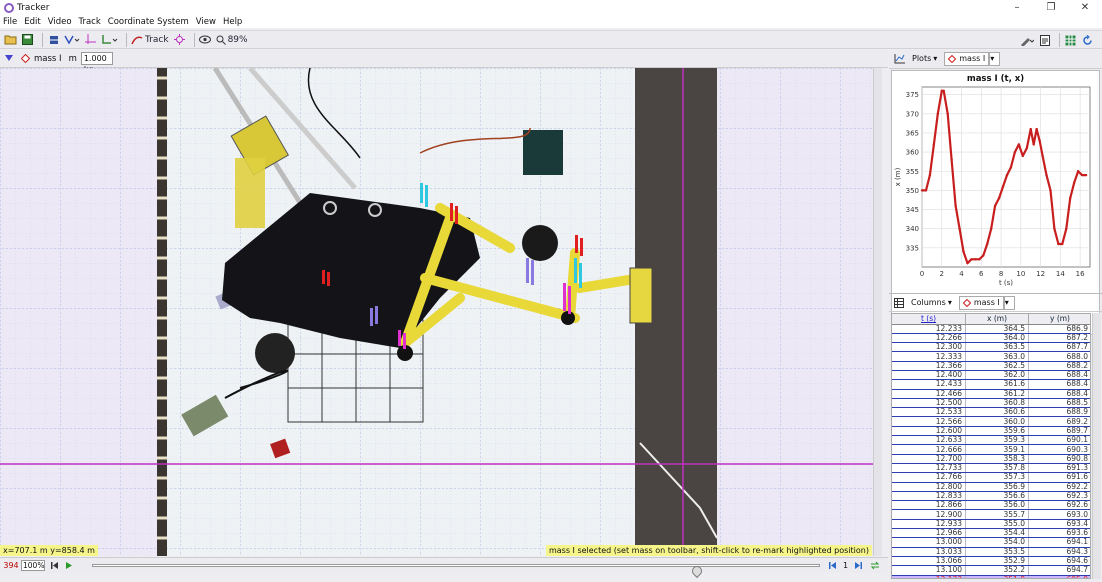  I want to click on track-name-label: mass I, so click(48, 59).